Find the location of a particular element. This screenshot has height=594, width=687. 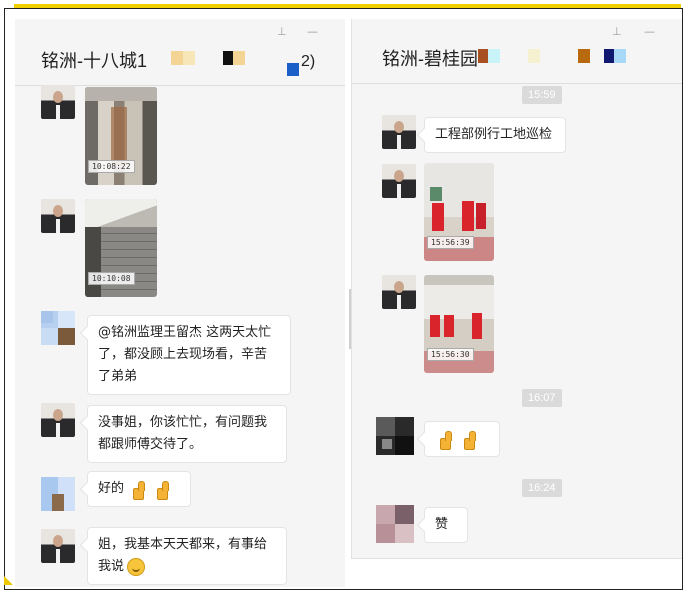

message-line: 了弟弟 is located at coordinates (118, 376).